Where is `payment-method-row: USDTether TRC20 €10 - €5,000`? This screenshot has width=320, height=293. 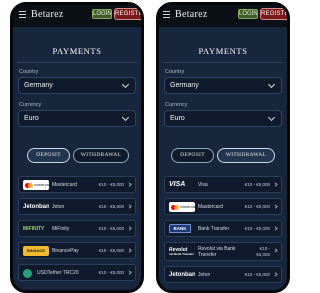 payment-method-row: USDTether TRC20 €10 - €5,000 is located at coordinates (77, 272).